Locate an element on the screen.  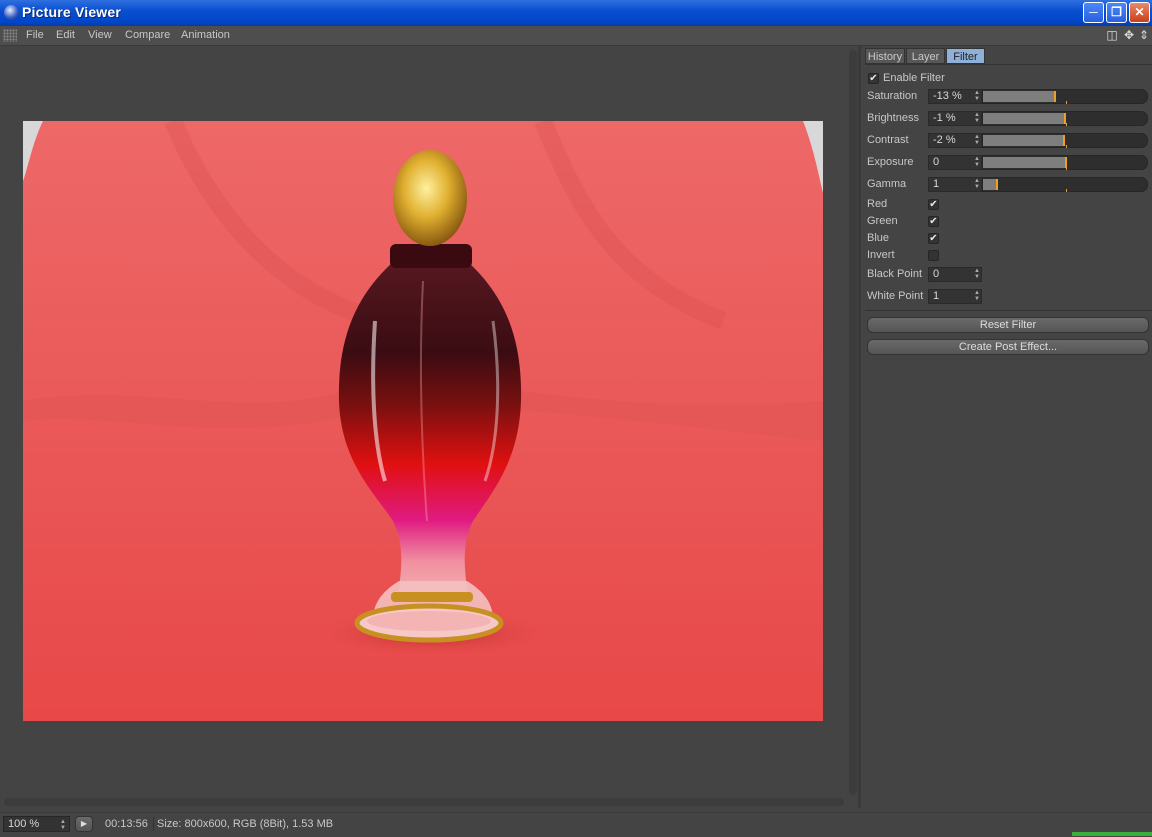
play-icon: ▶ is located at coordinates (84, 823).